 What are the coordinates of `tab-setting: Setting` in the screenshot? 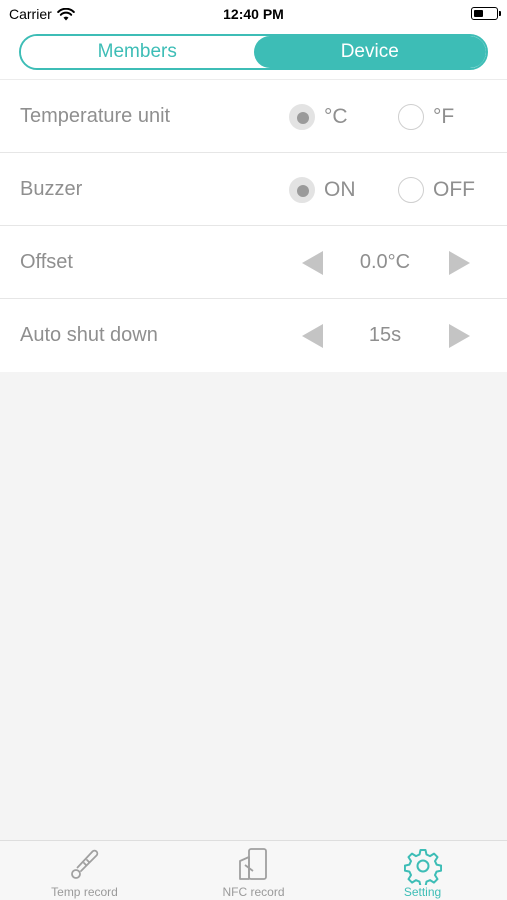 It's located at (422, 870).